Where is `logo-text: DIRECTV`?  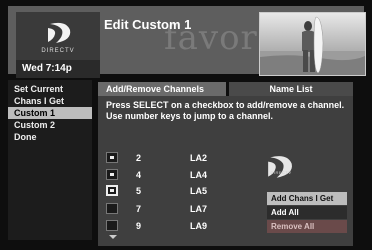
logo-text: DIRECTV is located at coordinates (58, 51).